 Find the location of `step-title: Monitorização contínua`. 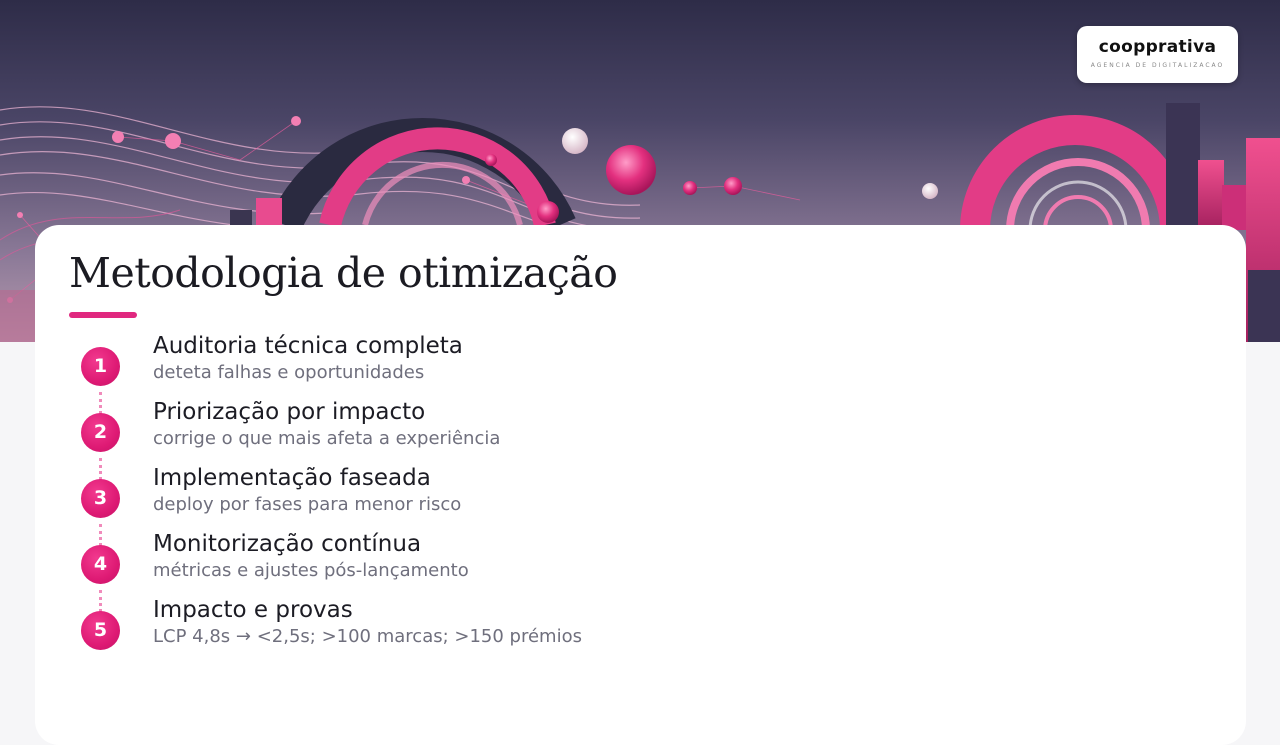

step-title: Monitorização contínua is located at coordinates (287, 544).